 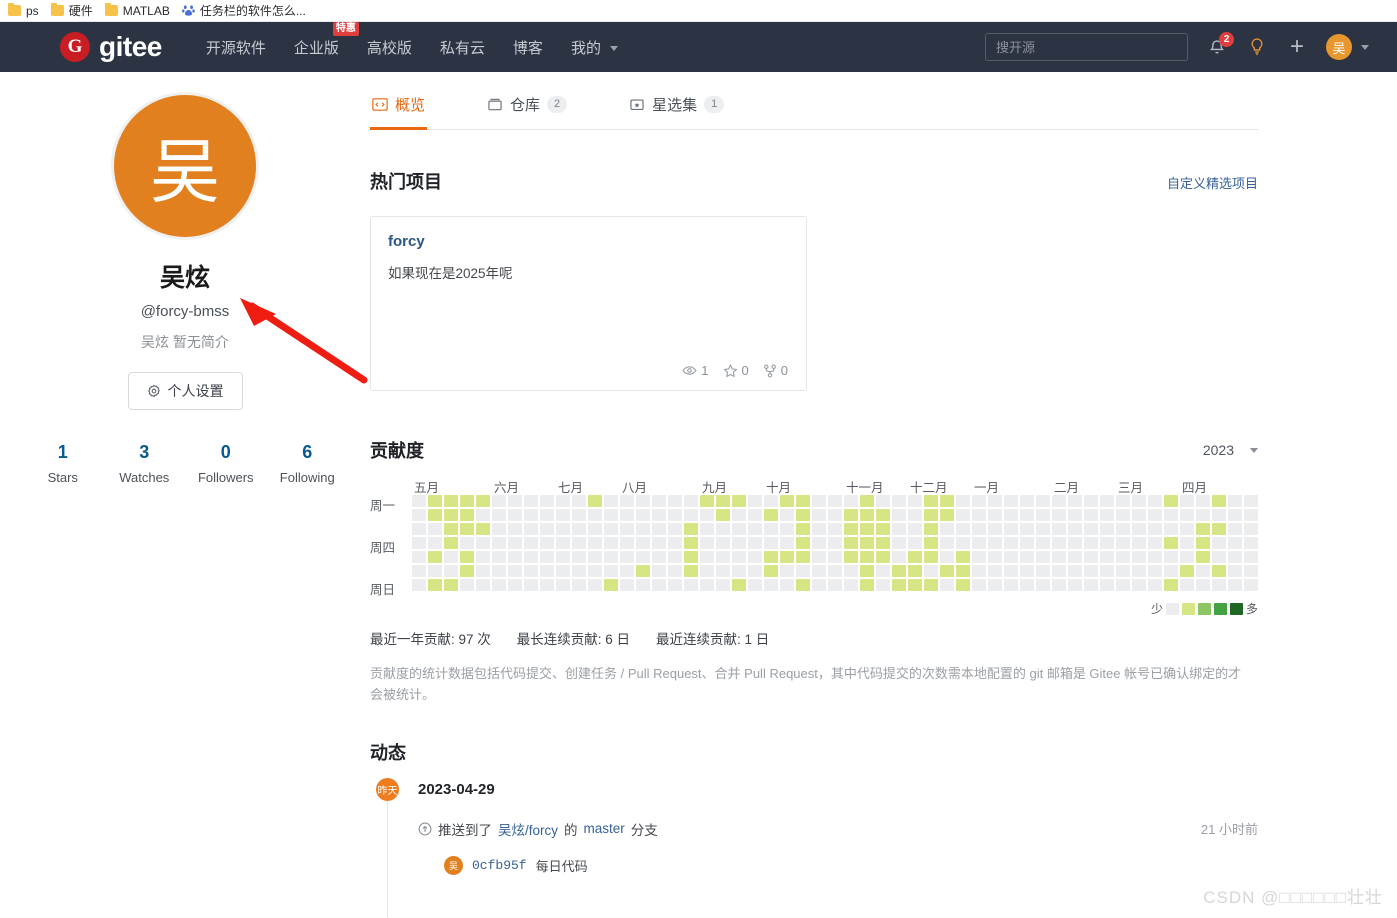 What do you see at coordinates (185, 391) in the screenshot?
I see `personal-settings-button: 个人设置` at bounding box center [185, 391].